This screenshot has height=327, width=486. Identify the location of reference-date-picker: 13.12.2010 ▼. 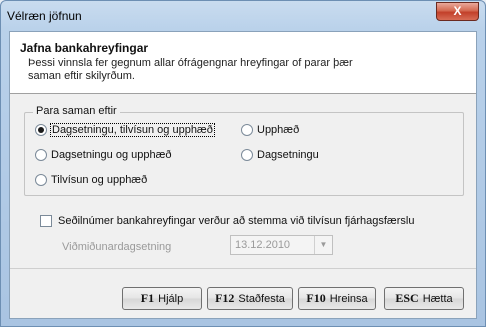
(281, 245).